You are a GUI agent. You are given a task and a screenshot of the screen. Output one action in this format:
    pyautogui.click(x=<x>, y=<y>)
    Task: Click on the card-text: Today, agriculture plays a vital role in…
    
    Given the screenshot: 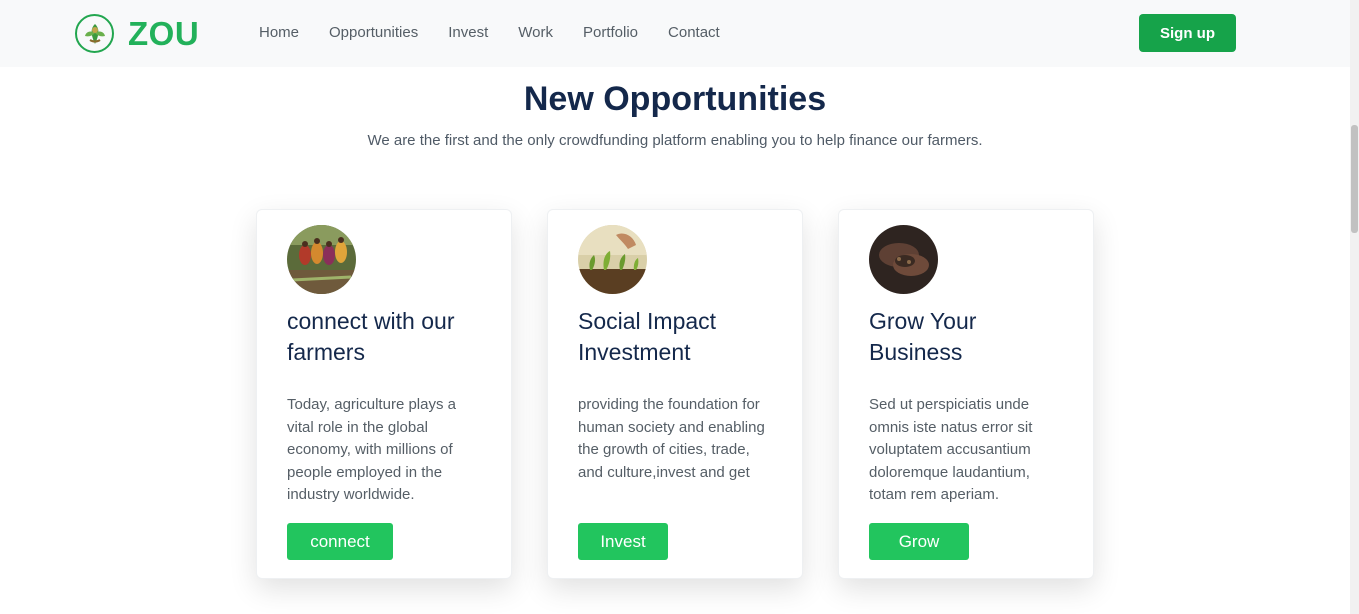 What is the action you would take?
    pyautogui.click(x=371, y=450)
    